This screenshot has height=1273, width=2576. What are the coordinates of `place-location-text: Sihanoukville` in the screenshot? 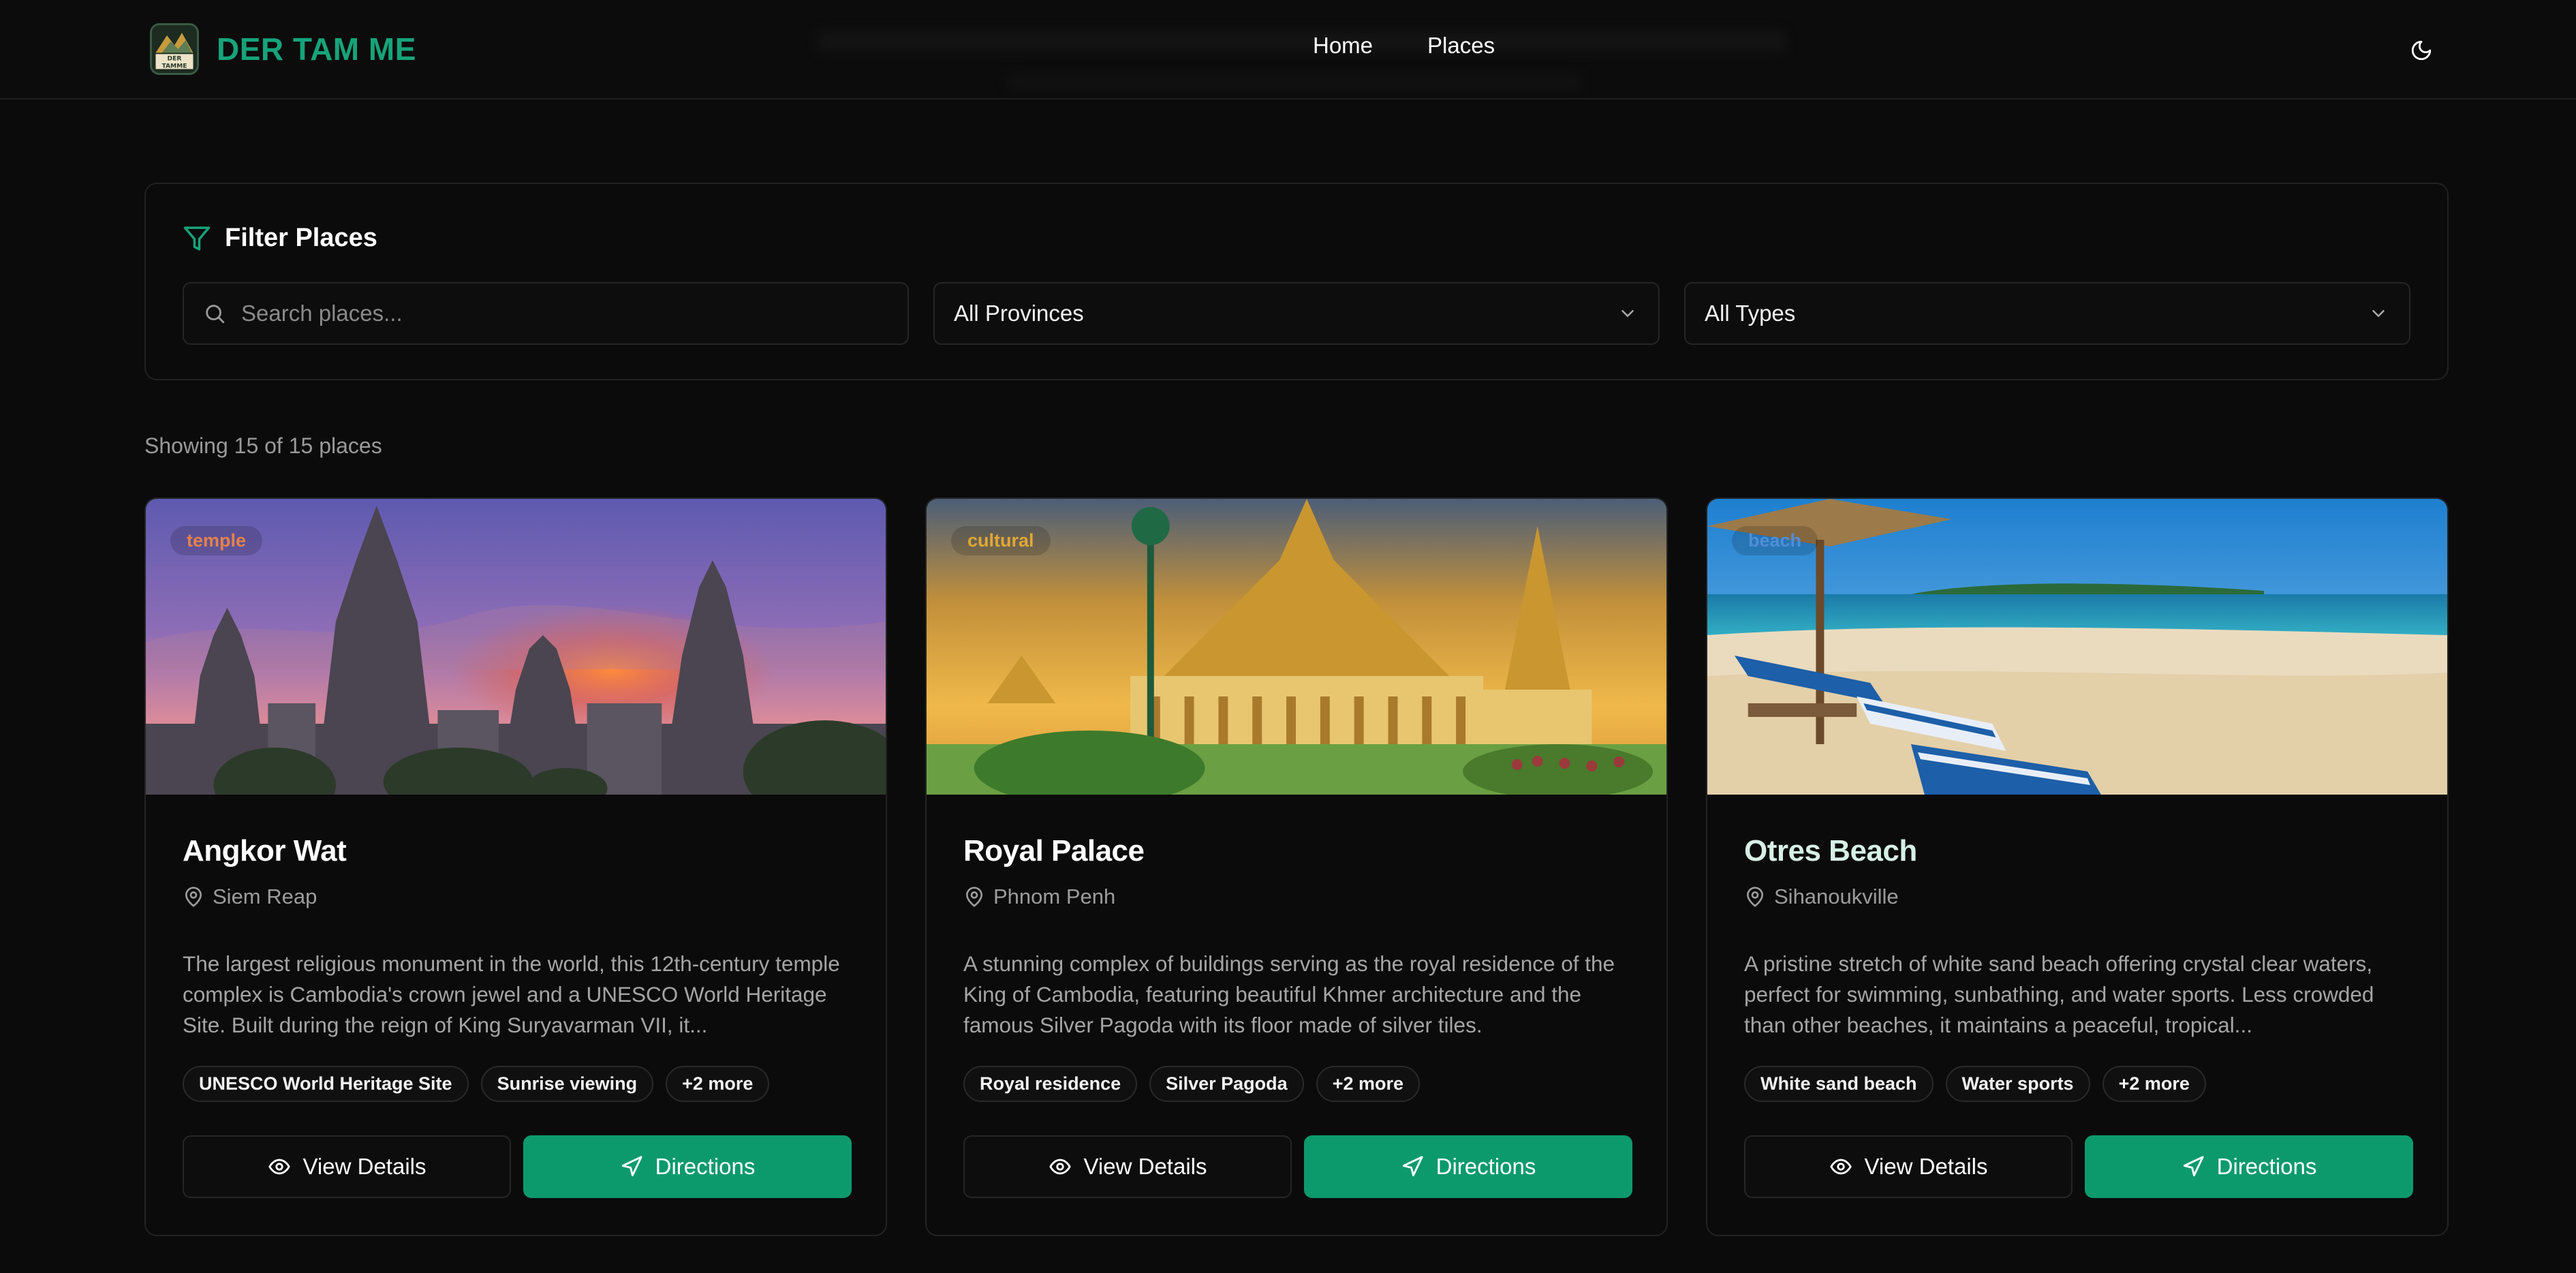 It's located at (1837, 896).